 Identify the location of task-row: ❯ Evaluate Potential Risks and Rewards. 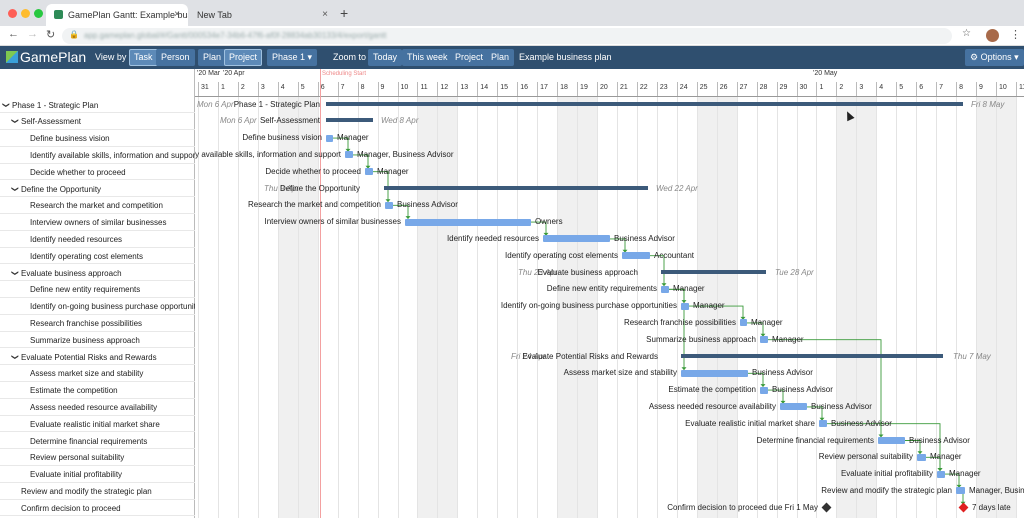
(97, 357).